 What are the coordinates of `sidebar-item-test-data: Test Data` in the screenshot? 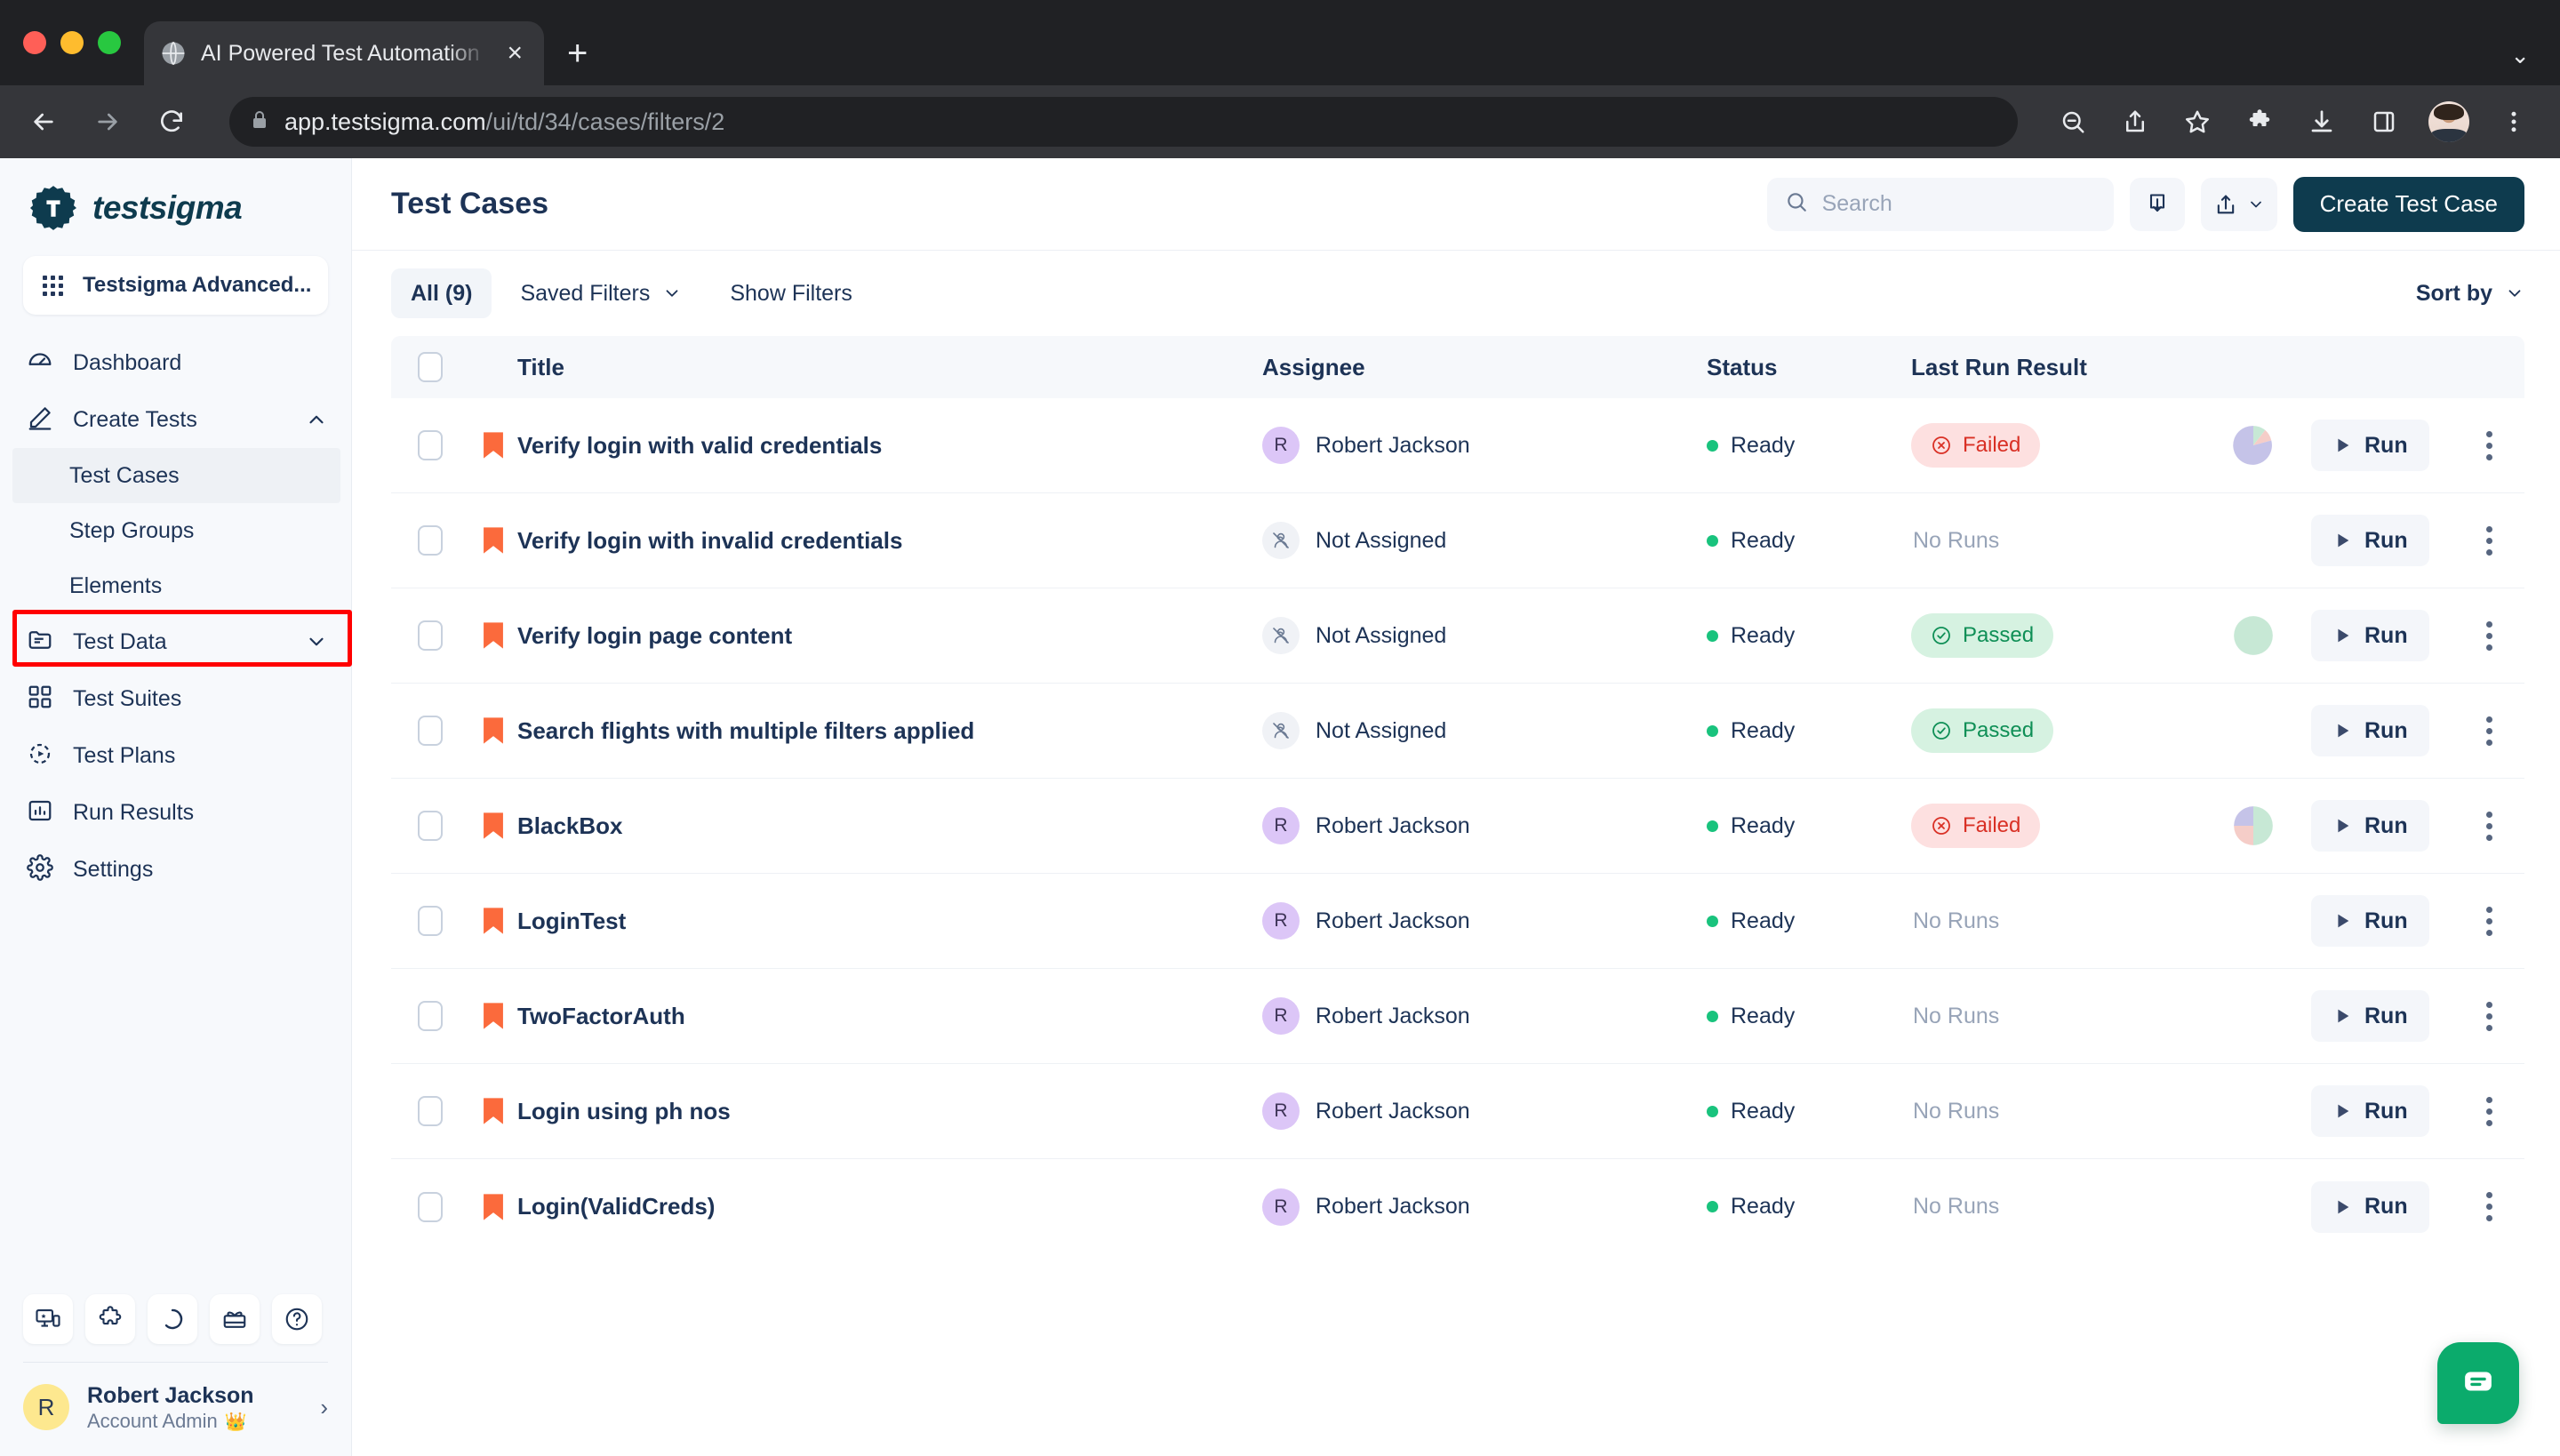 It's located at (175, 641).